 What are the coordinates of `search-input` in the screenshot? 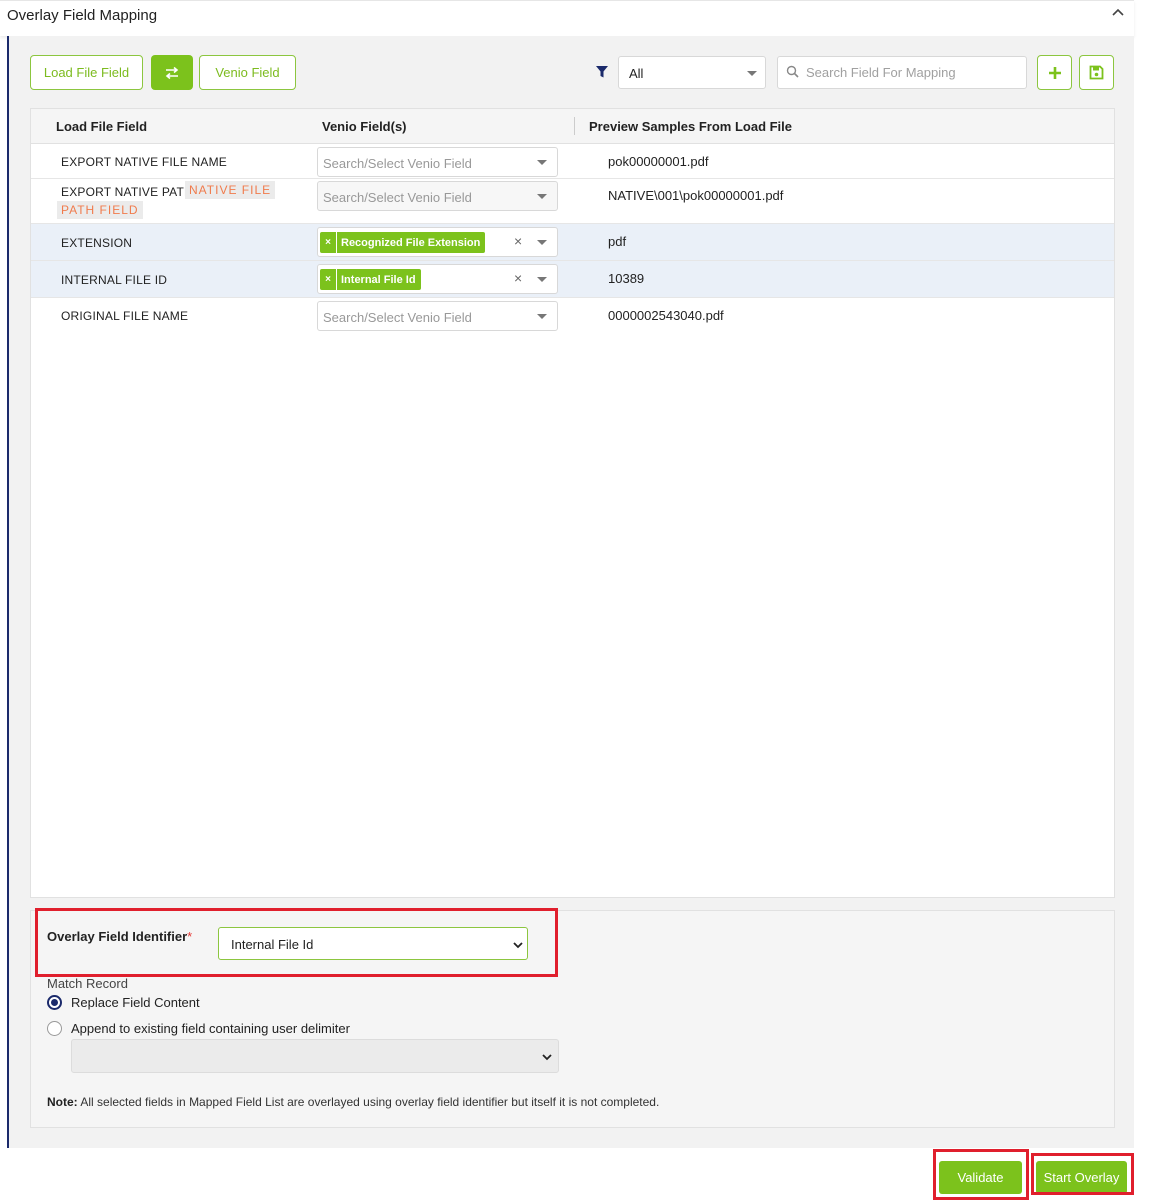 It's located at (911, 72).